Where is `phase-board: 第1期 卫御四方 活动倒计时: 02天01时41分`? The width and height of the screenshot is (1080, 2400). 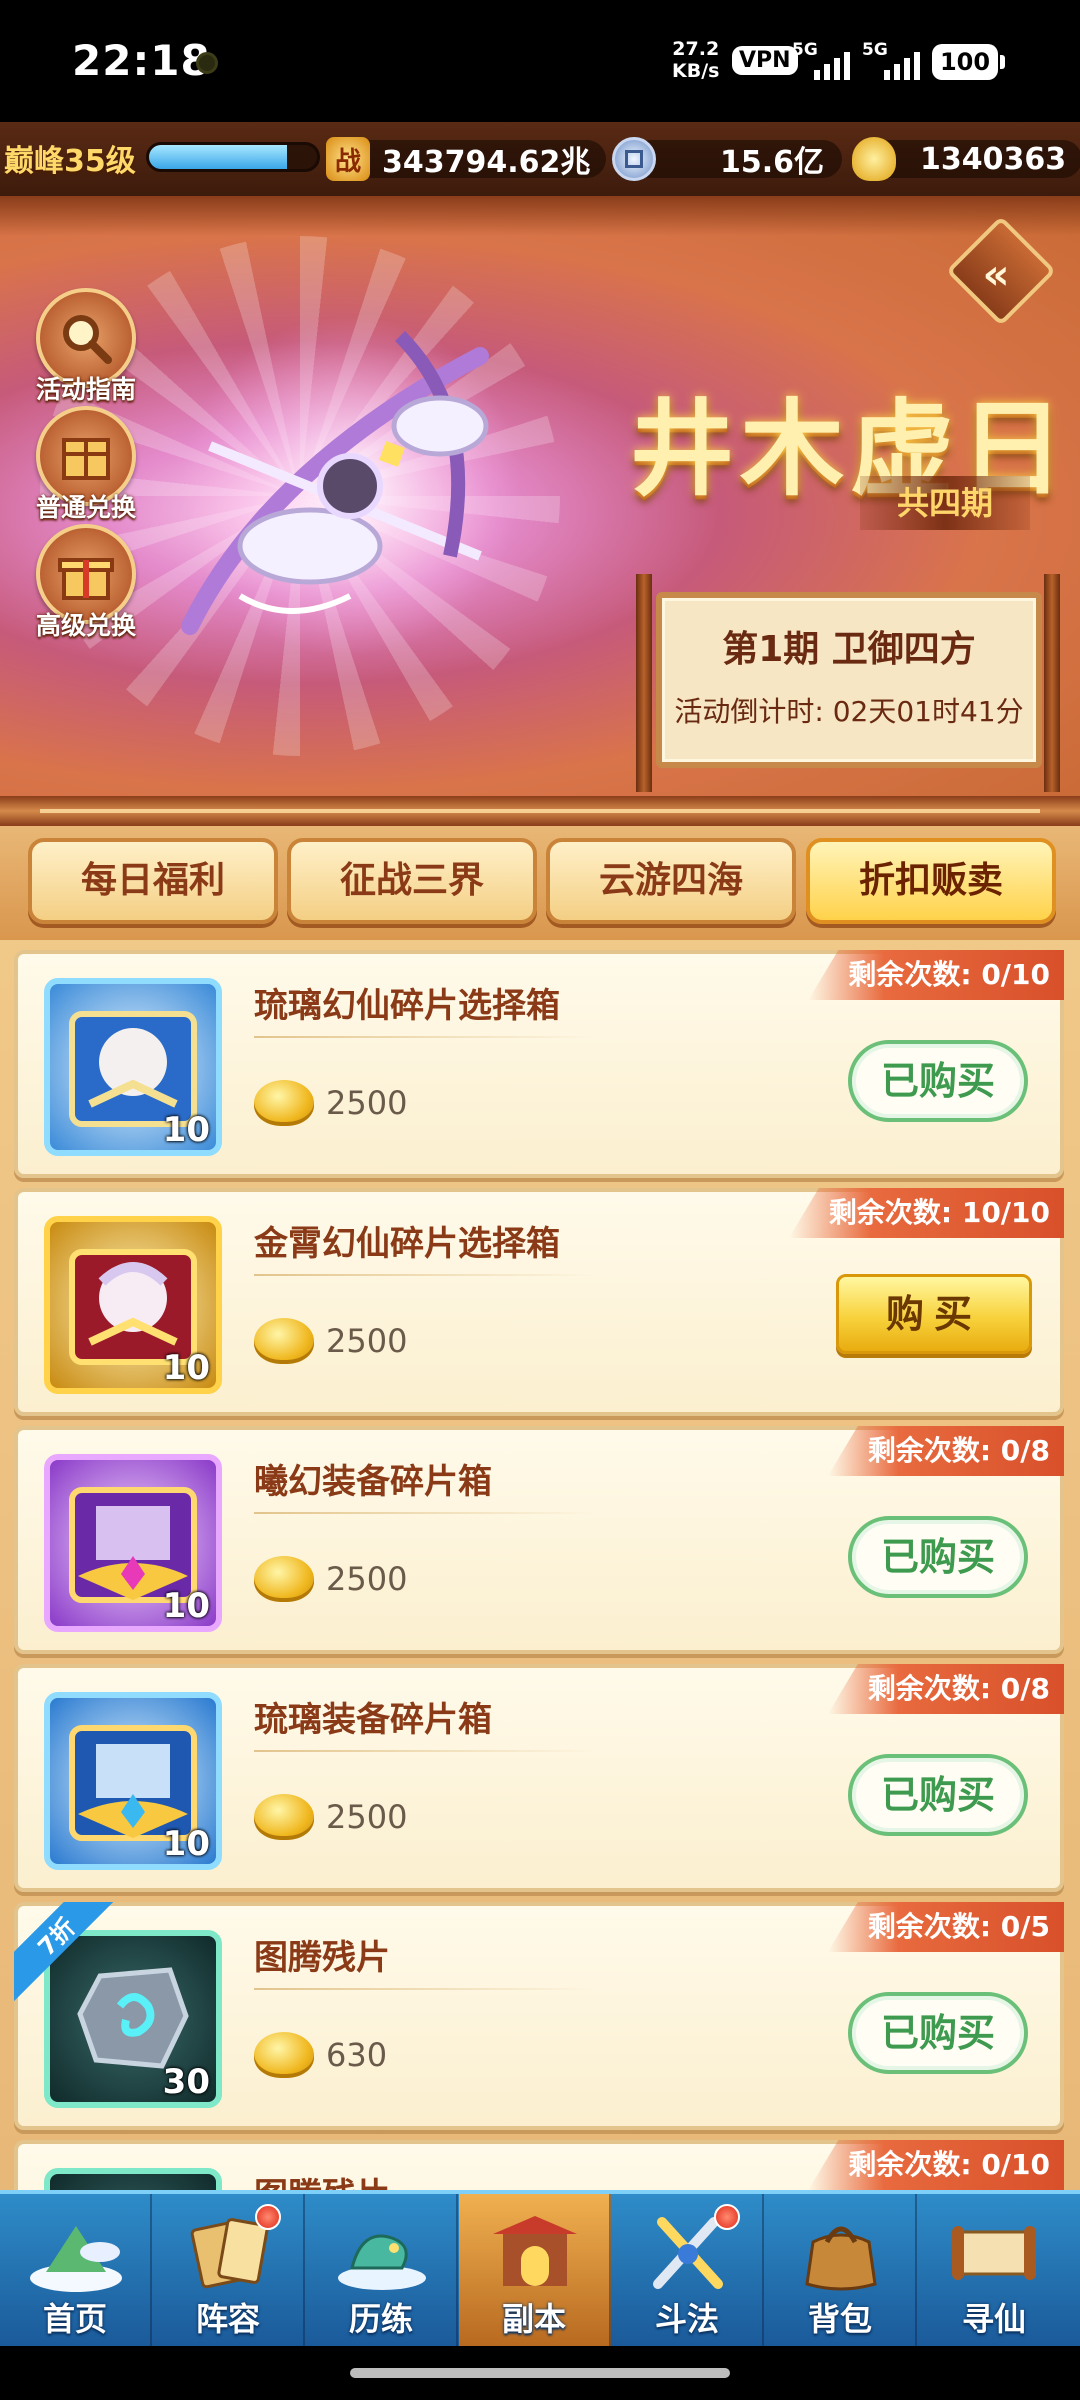
phase-board: 第1期 卫御四方 活动倒计时: 02天01时41分 is located at coordinates (848, 683).